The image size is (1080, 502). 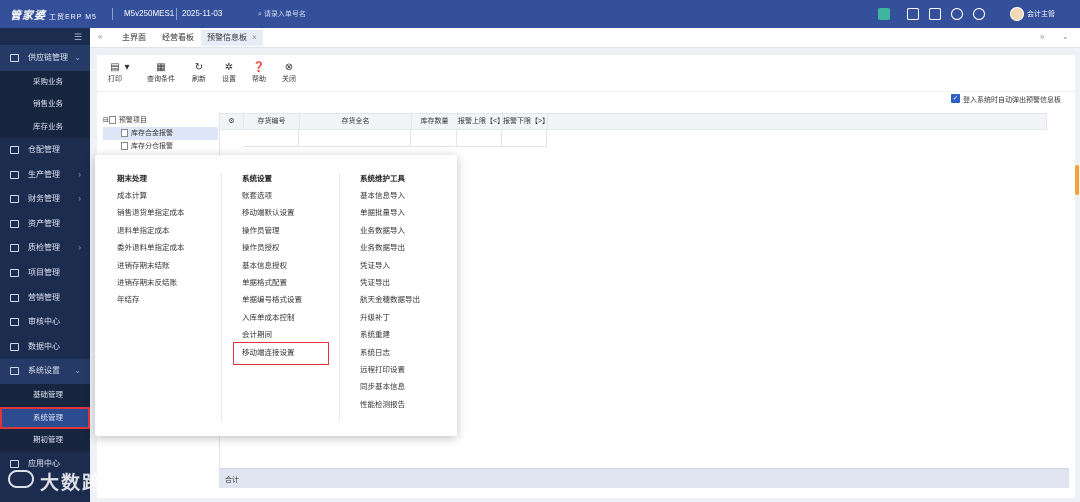 I want to click on refresh-icon: ↻, so click(x=199, y=67).